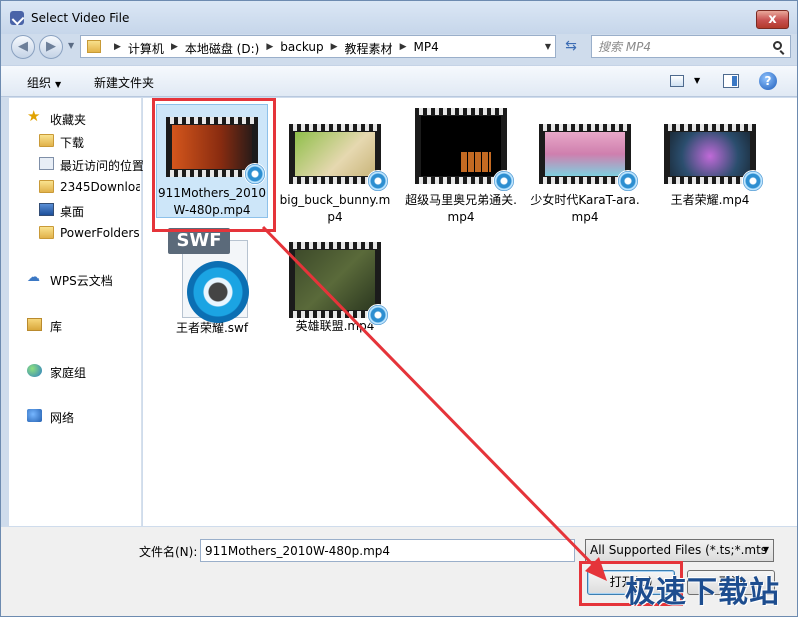 The height and width of the screenshot is (617, 798). Describe the element at coordinates (682, 47) in the screenshot. I see `search-input` at that location.